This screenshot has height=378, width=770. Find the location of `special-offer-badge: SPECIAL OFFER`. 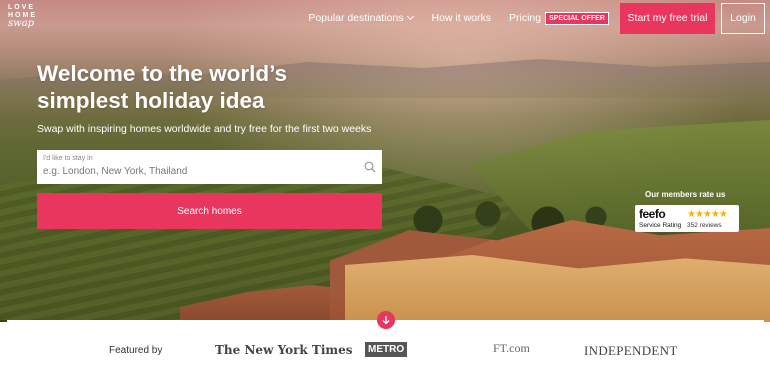

special-offer-badge: SPECIAL OFFER is located at coordinates (577, 18).